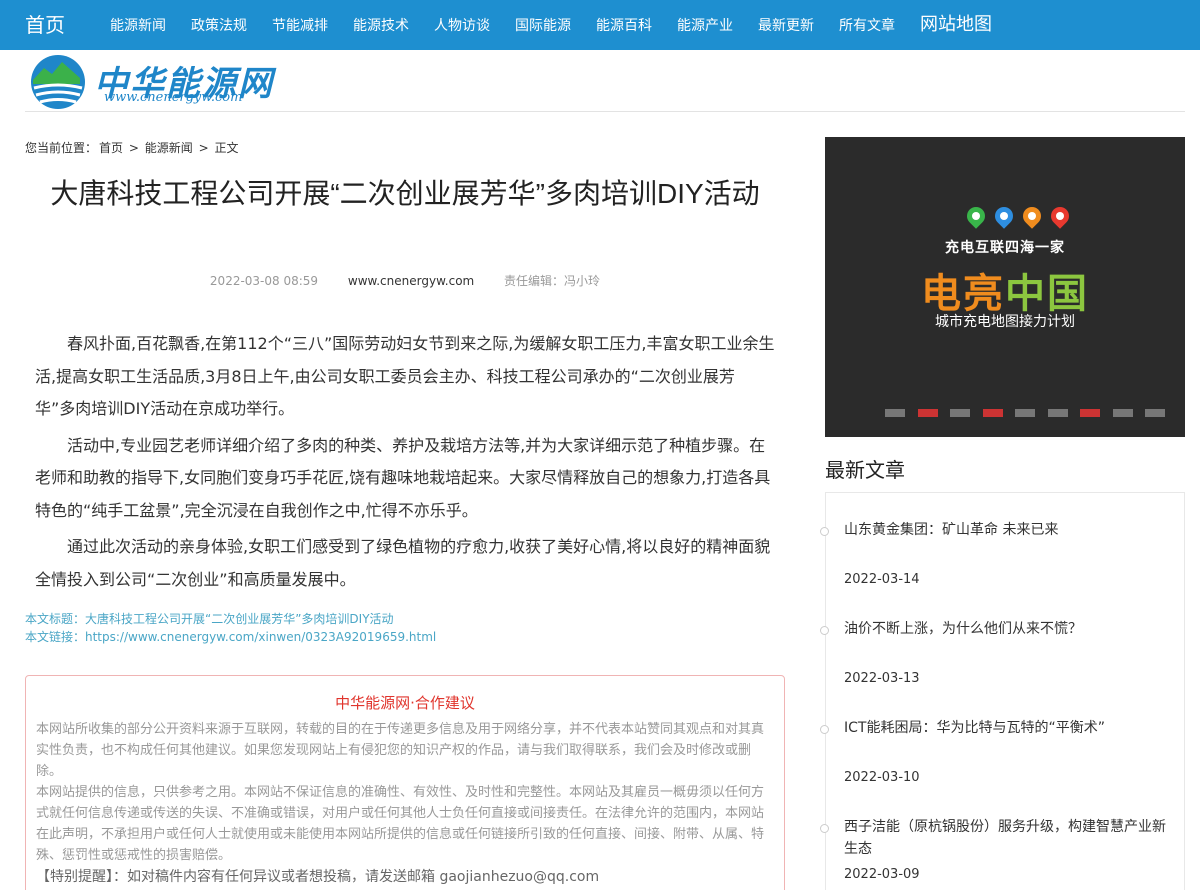 The width and height of the screenshot is (1200, 890). I want to click on article-title: 大唐科技工程公司开展“二次创业展芳华”多肉培训DIY活动, so click(405, 193).